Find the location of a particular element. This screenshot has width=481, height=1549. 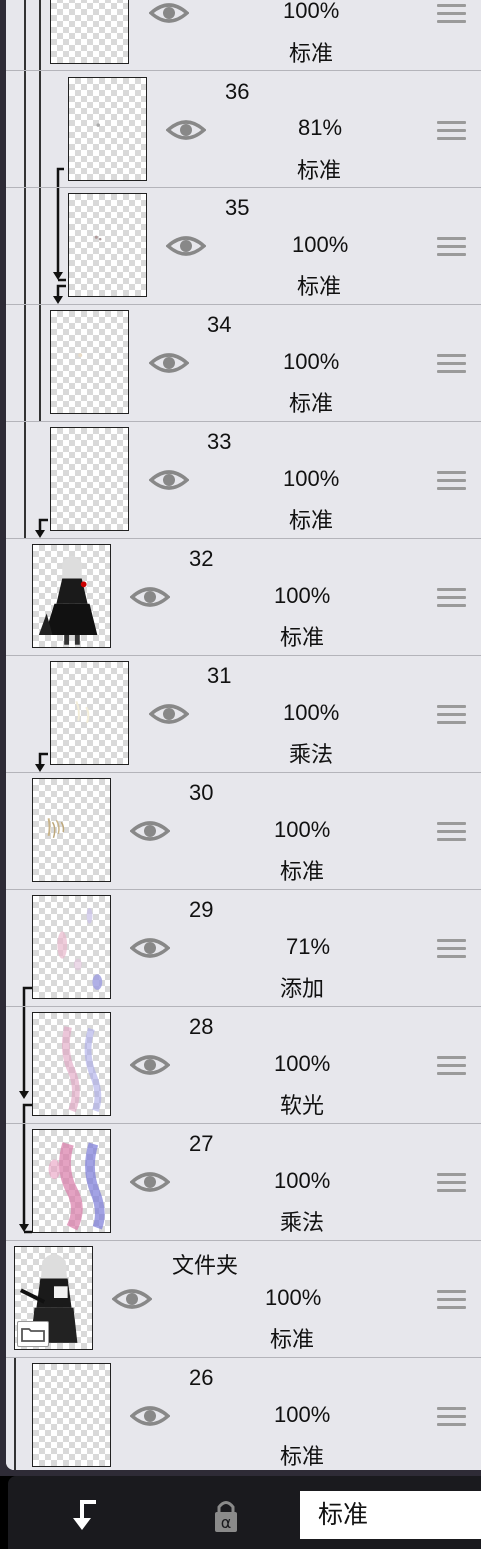

layer-row: 30 100% 标准 is located at coordinates (243, 831).